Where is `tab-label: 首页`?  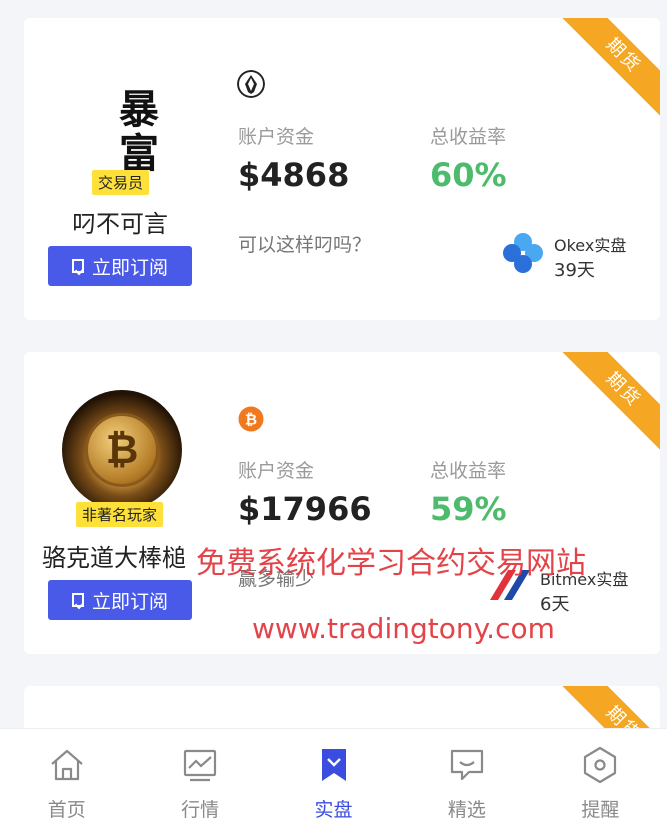
tab-label: 首页 is located at coordinates (66, 810).